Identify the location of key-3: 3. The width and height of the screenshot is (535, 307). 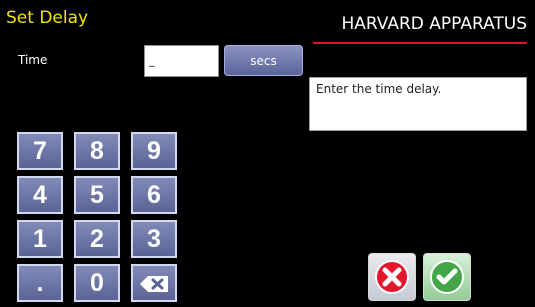
(154, 239).